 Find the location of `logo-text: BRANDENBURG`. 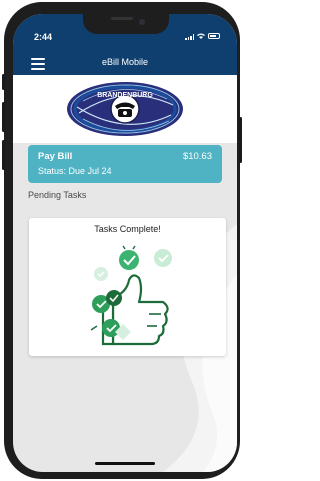

logo-text: BRANDENBURG is located at coordinates (125, 95).